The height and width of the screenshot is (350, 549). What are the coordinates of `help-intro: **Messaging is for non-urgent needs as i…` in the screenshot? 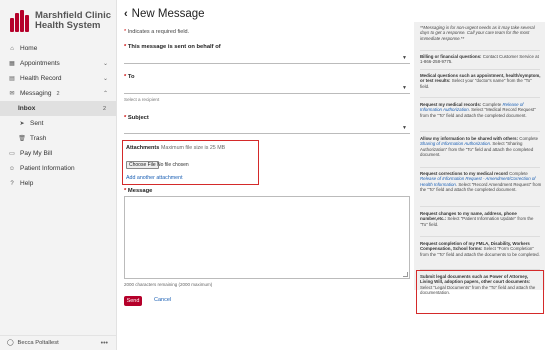 It's located at (477, 33).